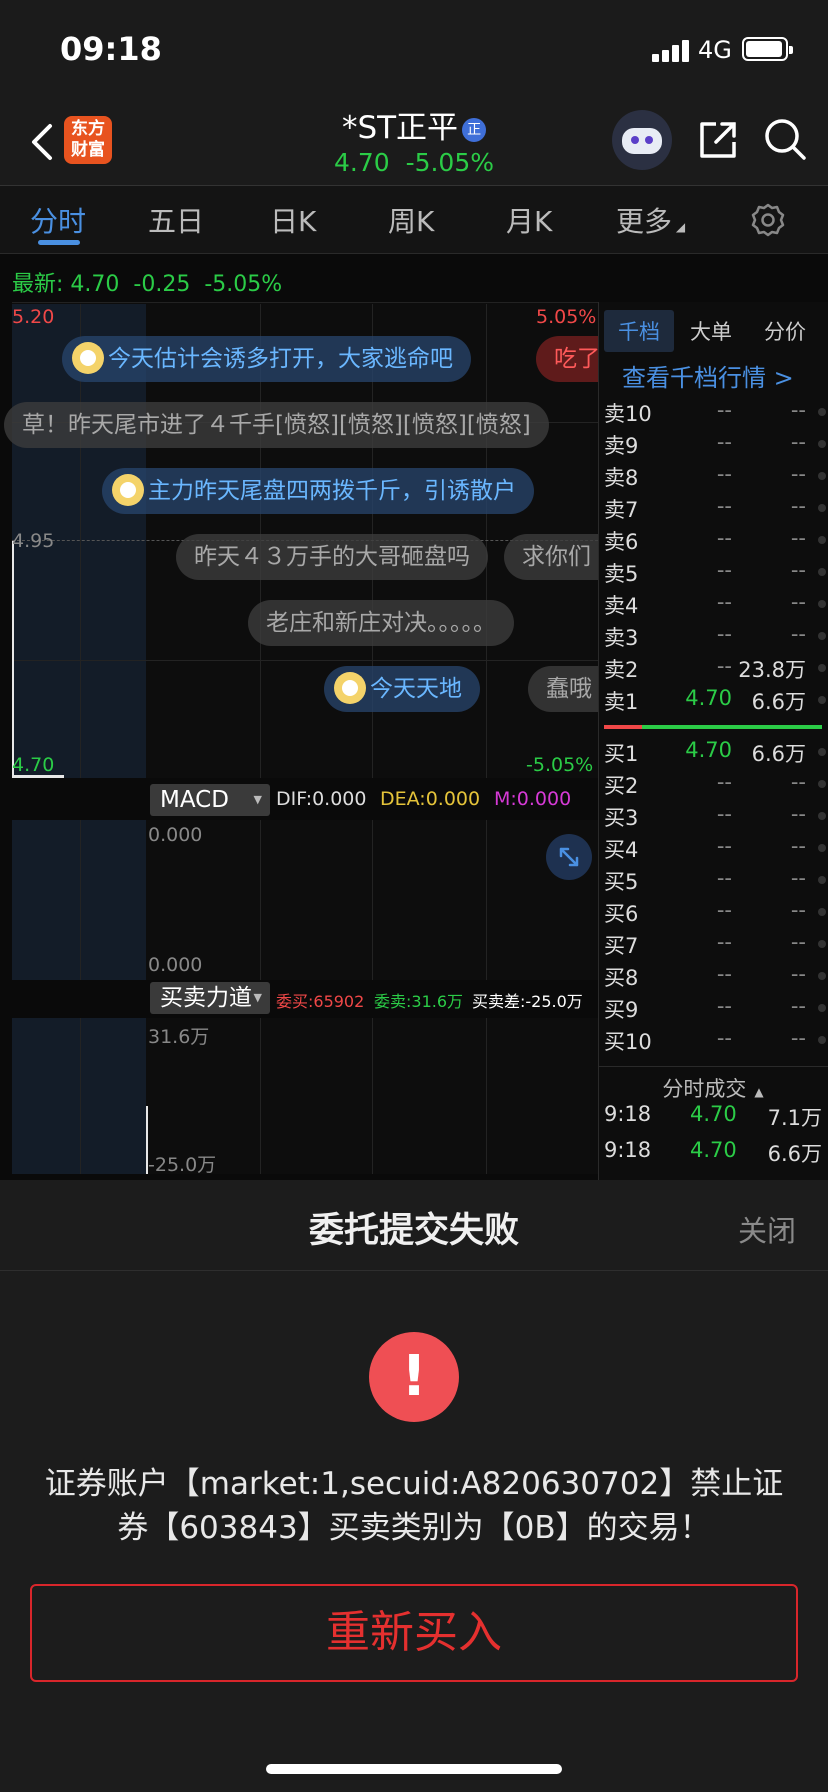 This screenshot has width=828, height=1792. What do you see at coordinates (361, 162) in the screenshot?
I see `header-price: 4.70` at bounding box center [361, 162].